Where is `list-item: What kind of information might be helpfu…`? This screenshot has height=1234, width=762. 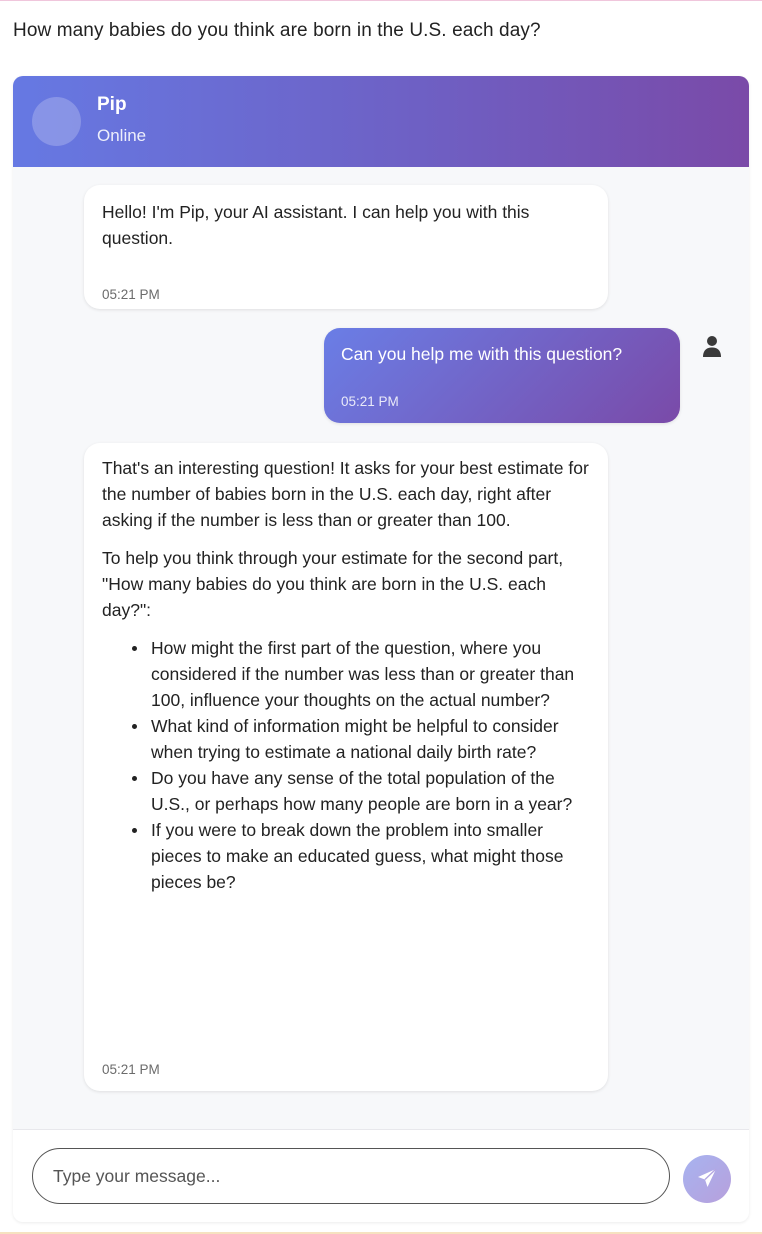
list-item: What kind of information might be helpfu… is located at coordinates (361, 739).